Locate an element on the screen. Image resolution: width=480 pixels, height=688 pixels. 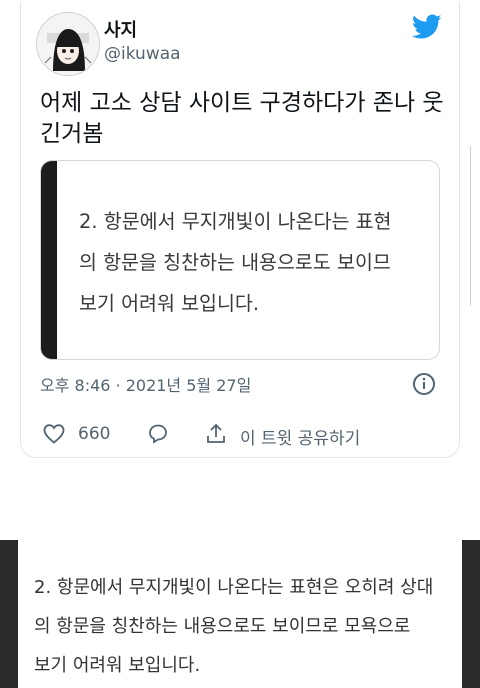
tweet-timestamp: 오후 8:46 · 2021년 5월 27일 is located at coordinates (145, 384).